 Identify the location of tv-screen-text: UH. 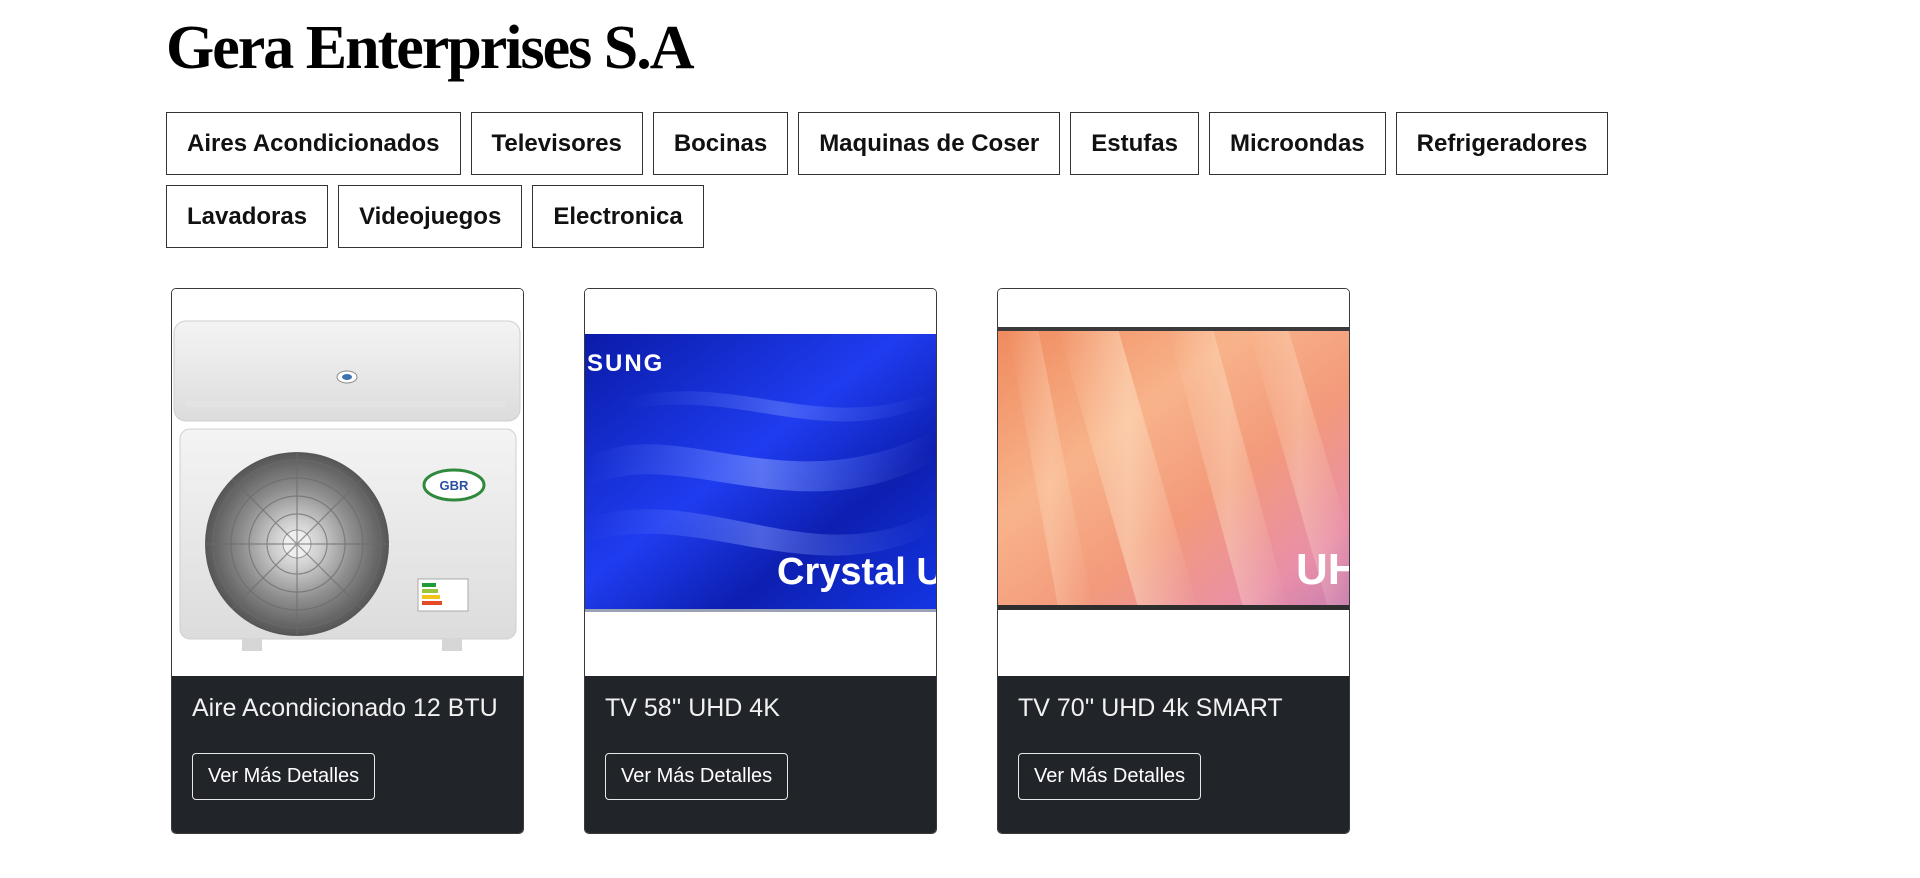
(1322, 569).